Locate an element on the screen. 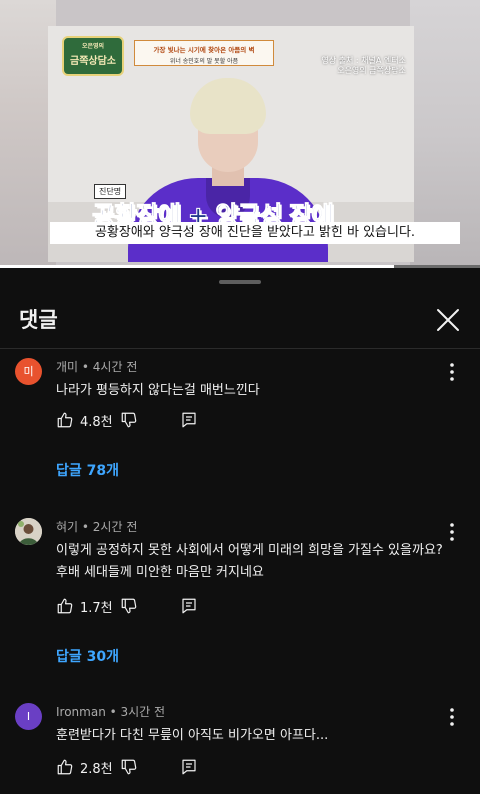 The height and width of the screenshot is (794, 480). comment-actions: 2.8천 is located at coordinates (146, 767).